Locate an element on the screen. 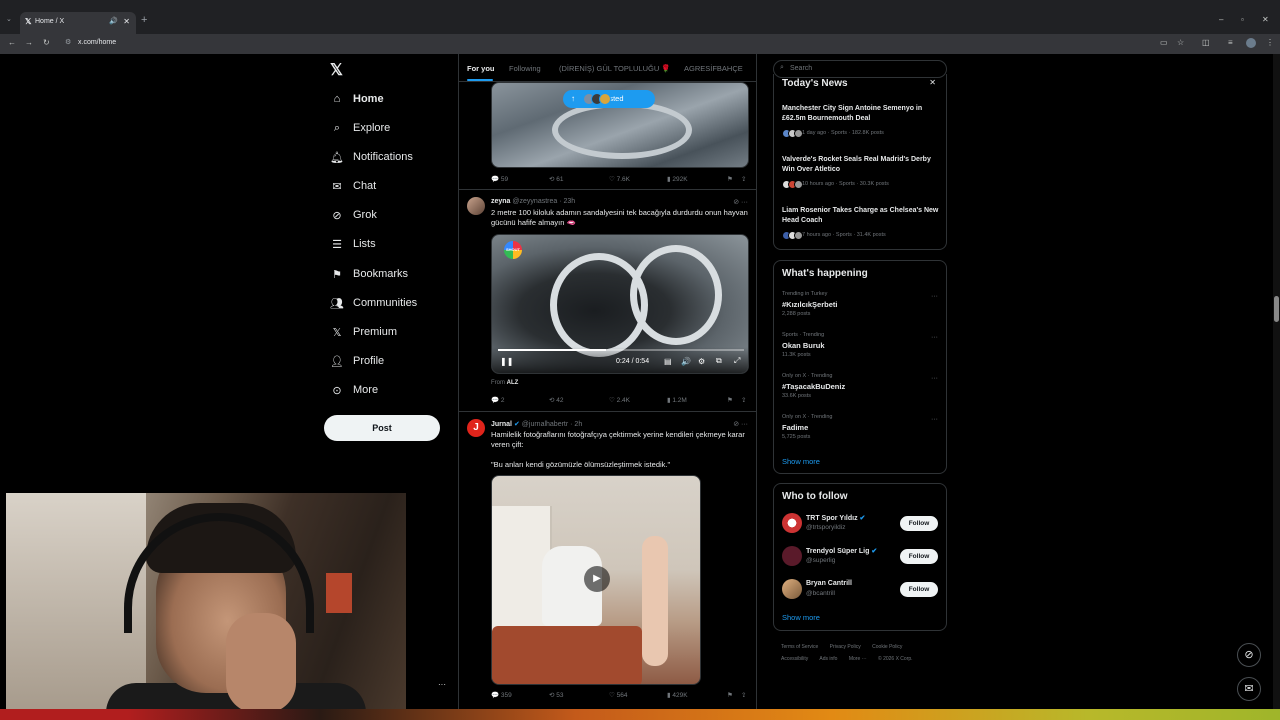 The height and width of the screenshot is (720, 1280). play-icon: ▶ is located at coordinates (597, 579).